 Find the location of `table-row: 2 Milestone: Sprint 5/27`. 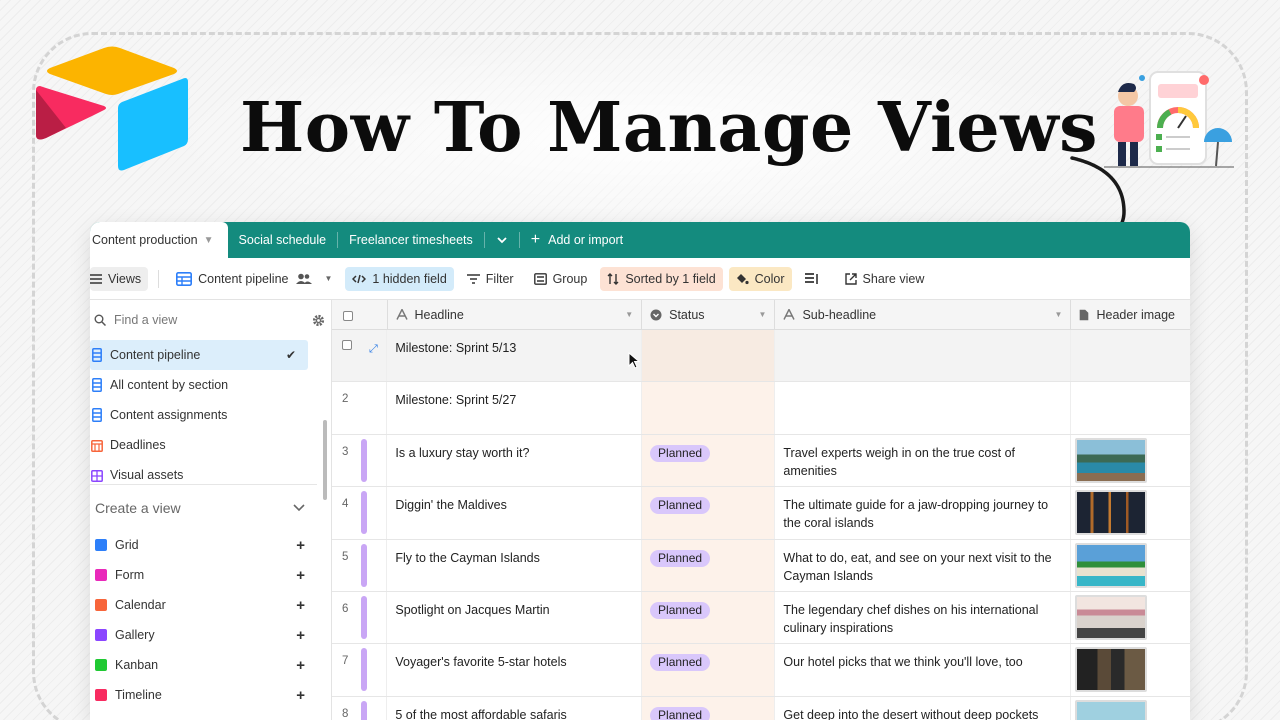

table-row: 2 Milestone: Sprint 5/27 is located at coordinates (761, 408).